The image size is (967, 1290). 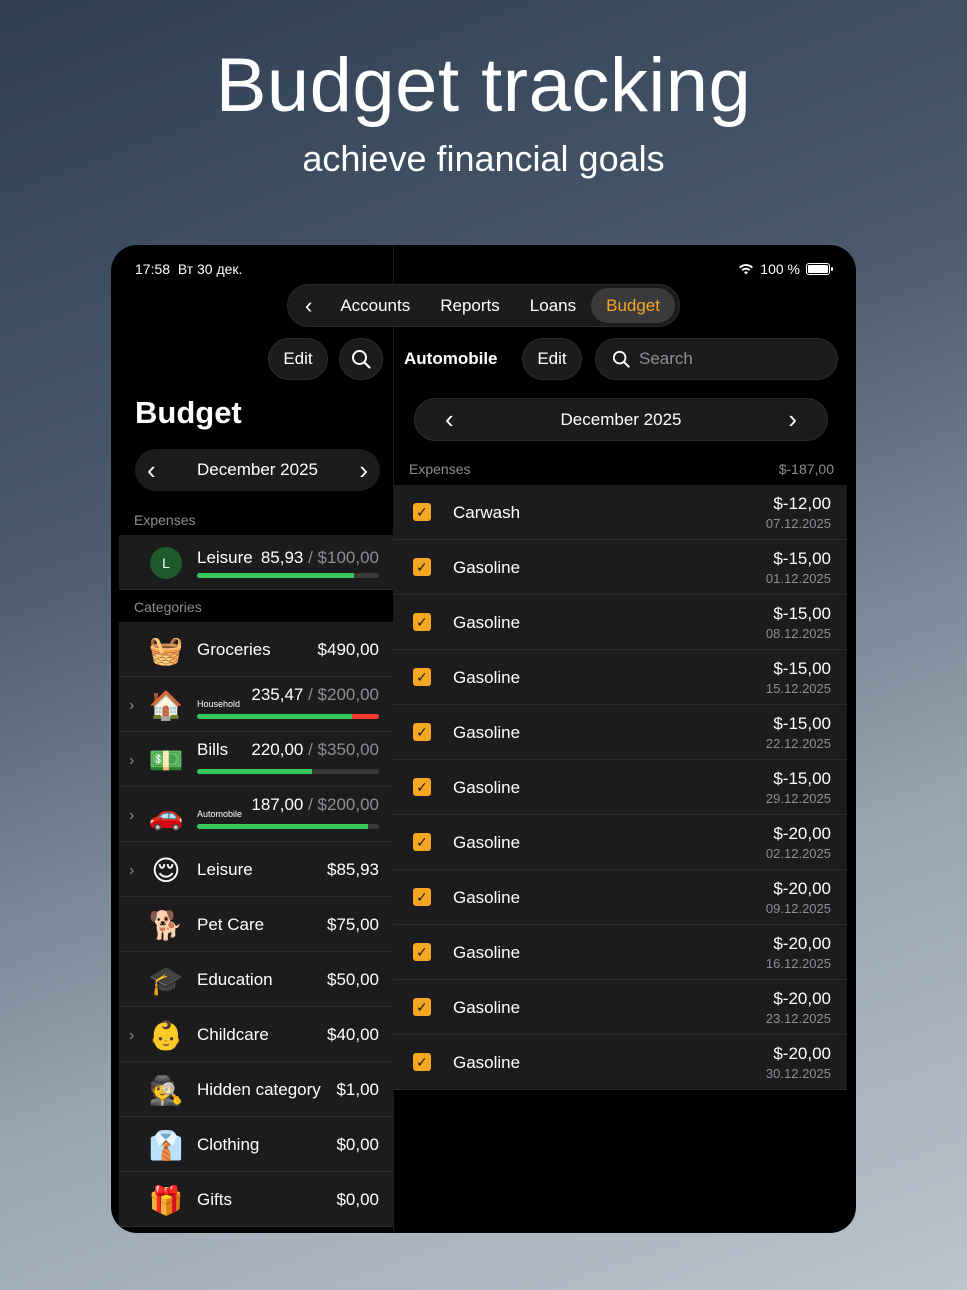 What do you see at coordinates (166, 980) in the screenshot?
I see `category-icon: 🎓` at bounding box center [166, 980].